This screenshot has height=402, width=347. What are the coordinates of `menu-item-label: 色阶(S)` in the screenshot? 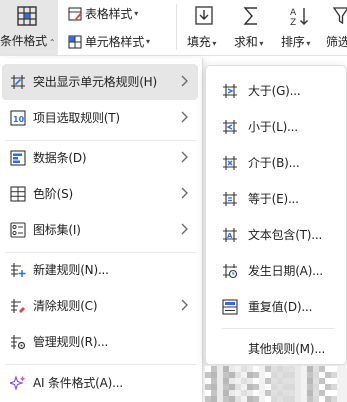 It's located at (53, 194).